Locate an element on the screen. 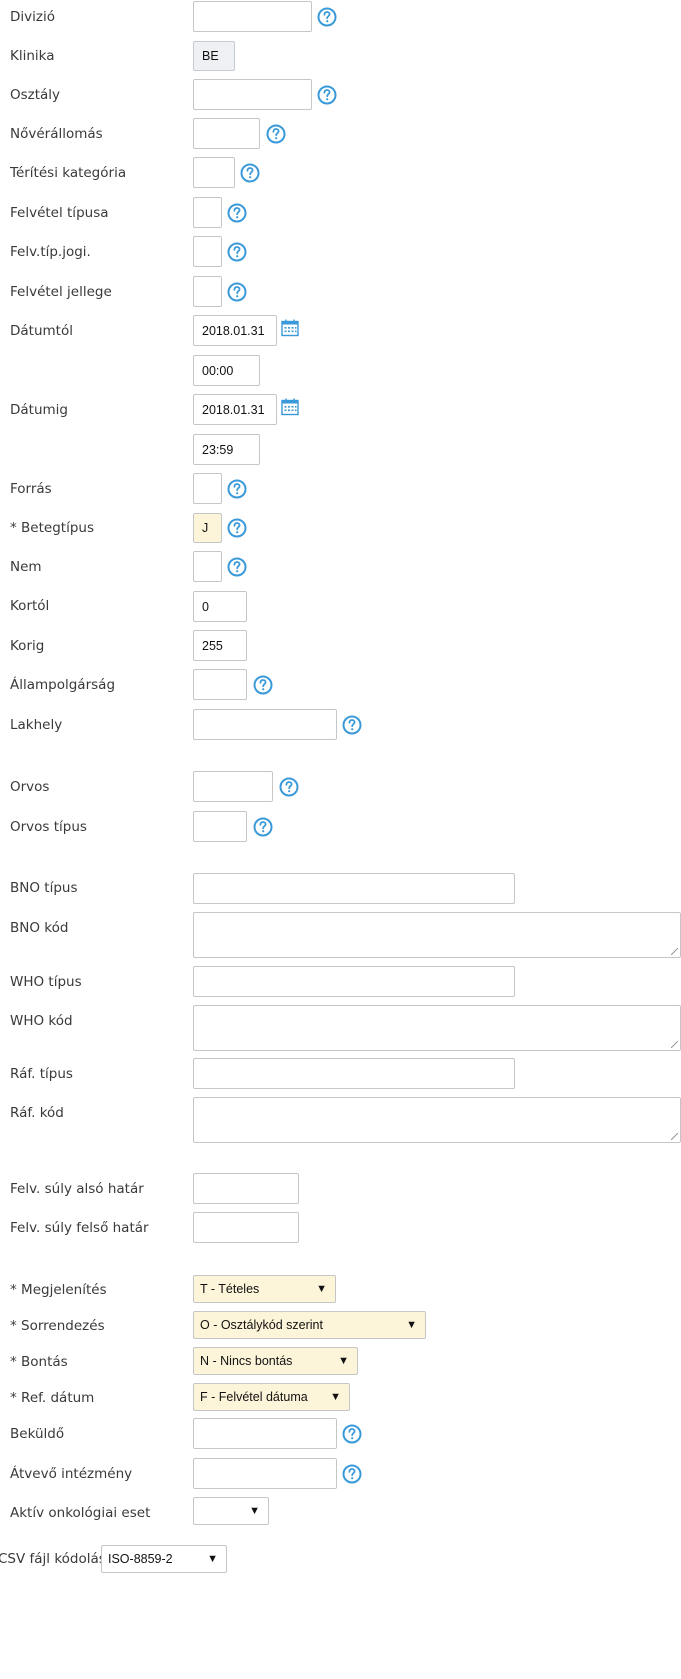 Image resolution: width=681 pixels, height=1679 pixels. allampolgarsag-label: Állampolgárság is located at coordinates (63, 685).